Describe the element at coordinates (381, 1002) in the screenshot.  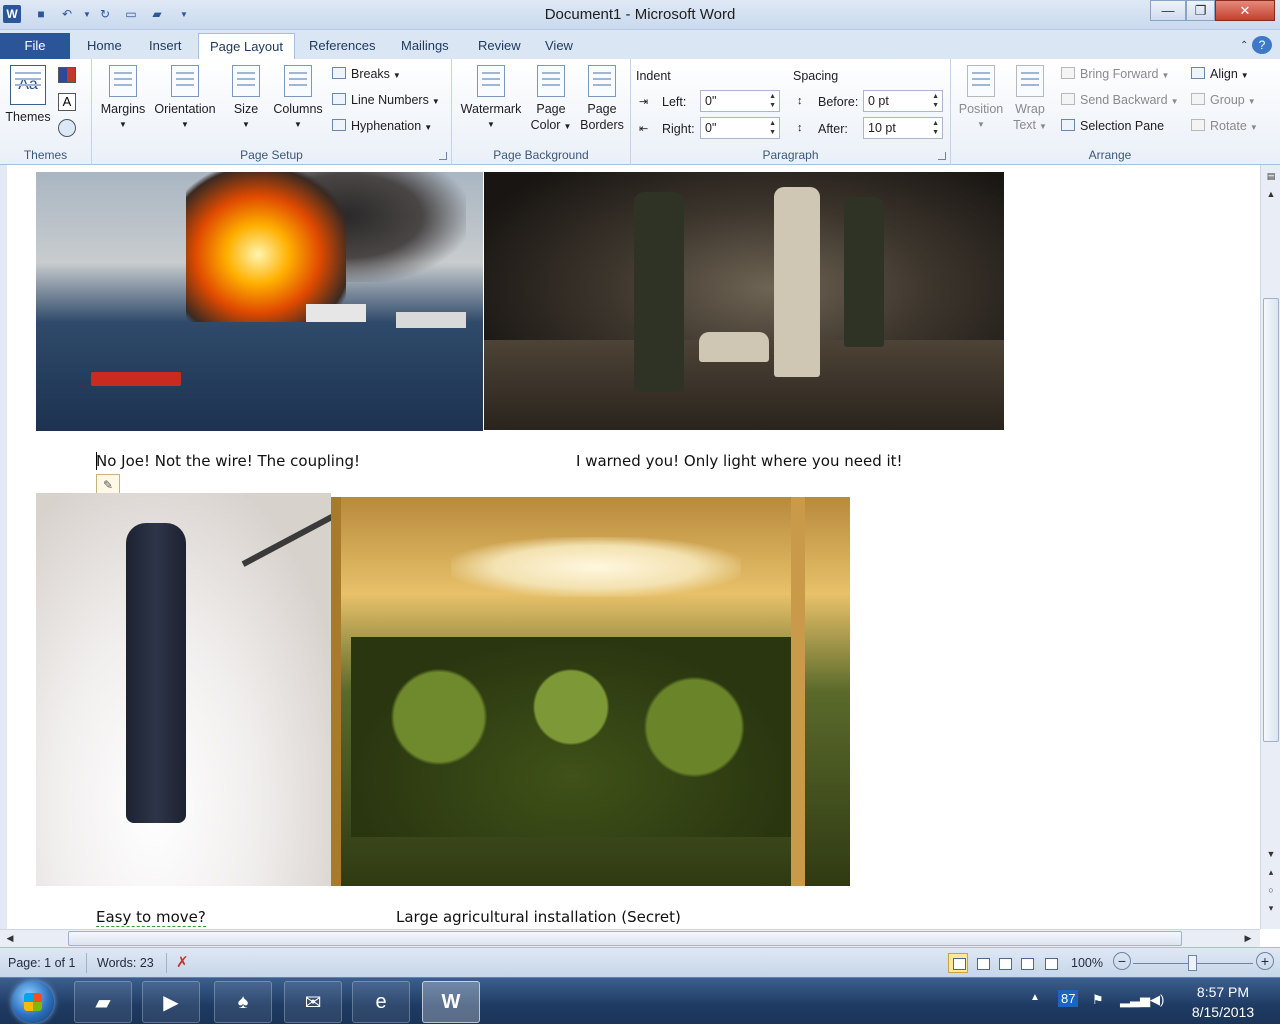
I see `internet-explorer-taskbar-icon: e` at that location.